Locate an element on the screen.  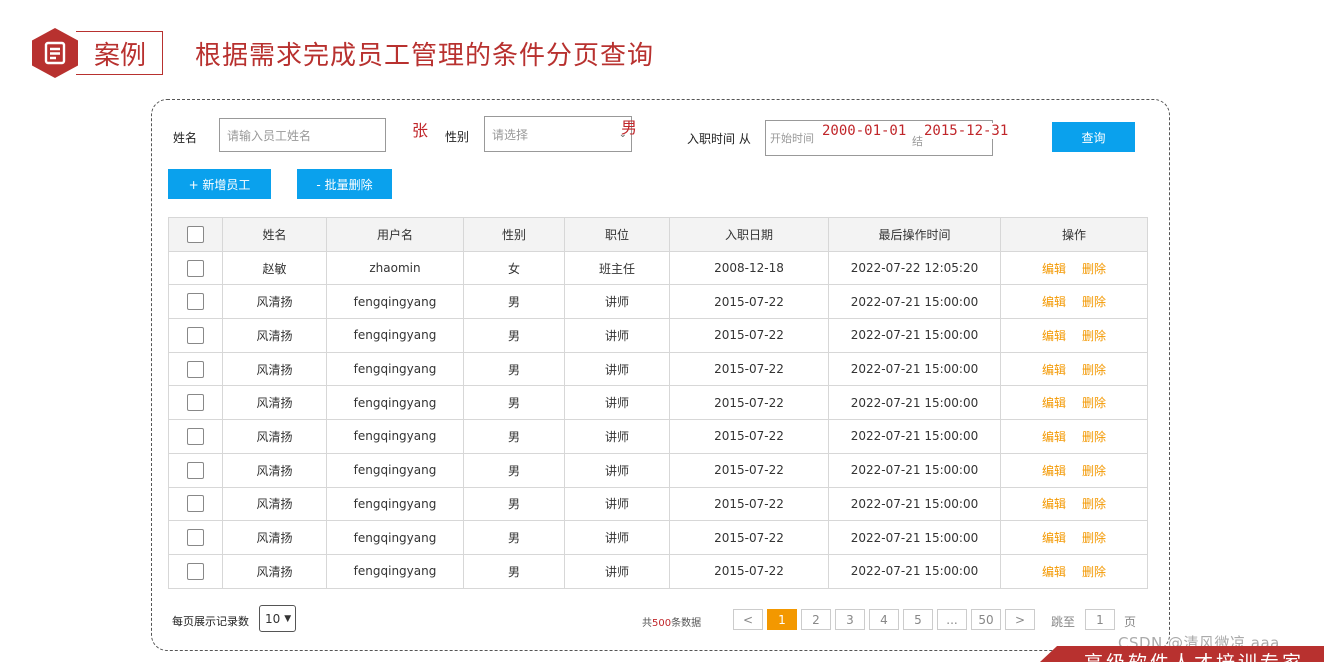
footer-band-text: 高级软件人才培训专家 is located at coordinates (1194, 655).